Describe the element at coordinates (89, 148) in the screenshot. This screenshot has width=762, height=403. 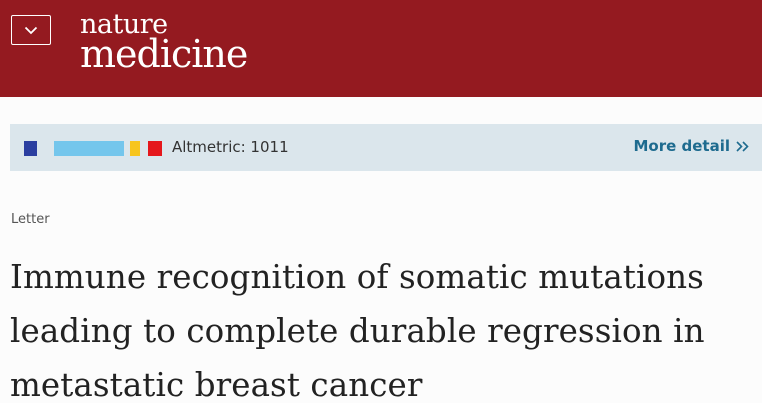
I see `altmetric-segment-light-blue` at that location.